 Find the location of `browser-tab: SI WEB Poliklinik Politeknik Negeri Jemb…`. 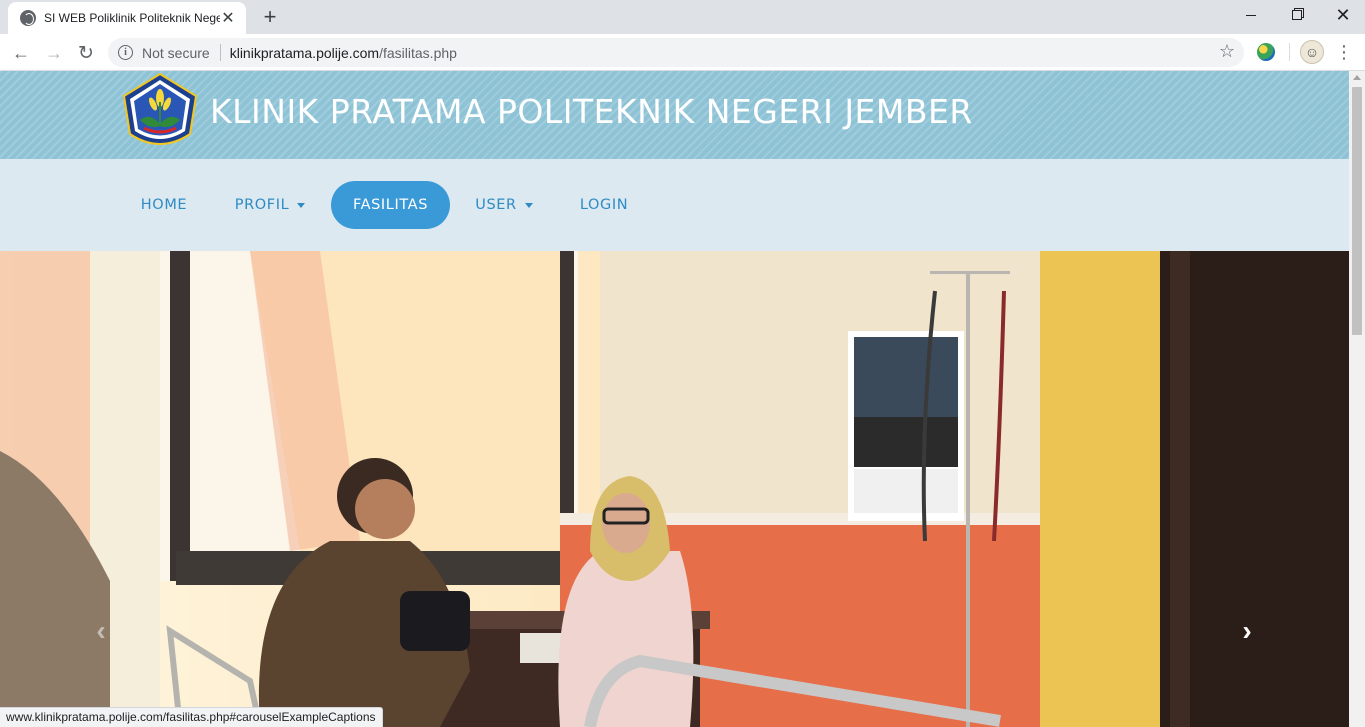

browser-tab: SI WEB Poliklinik Politeknik Negeri Jemb… is located at coordinates (127, 18).